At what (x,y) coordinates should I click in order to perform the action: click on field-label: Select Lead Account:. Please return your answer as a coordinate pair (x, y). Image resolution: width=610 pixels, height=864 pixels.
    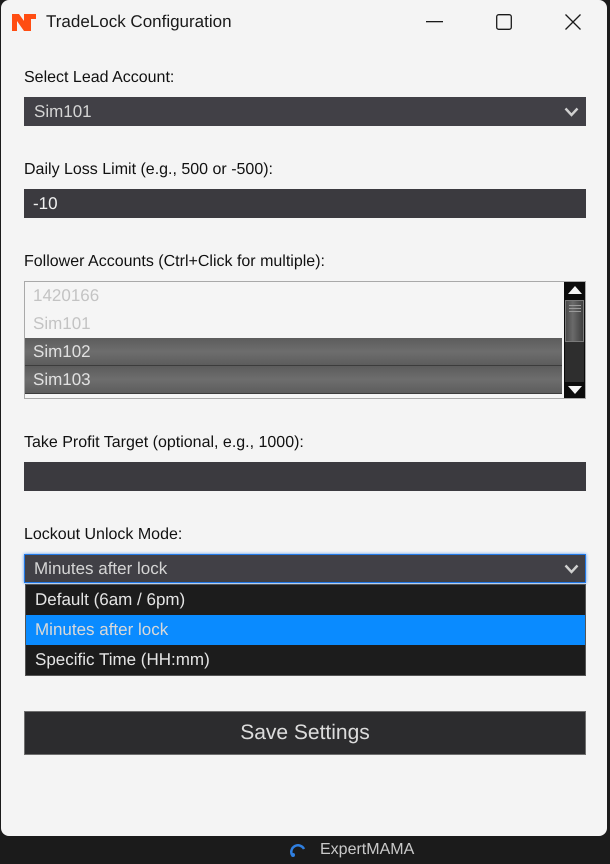
    Looking at the image, I should click on (100, 78).